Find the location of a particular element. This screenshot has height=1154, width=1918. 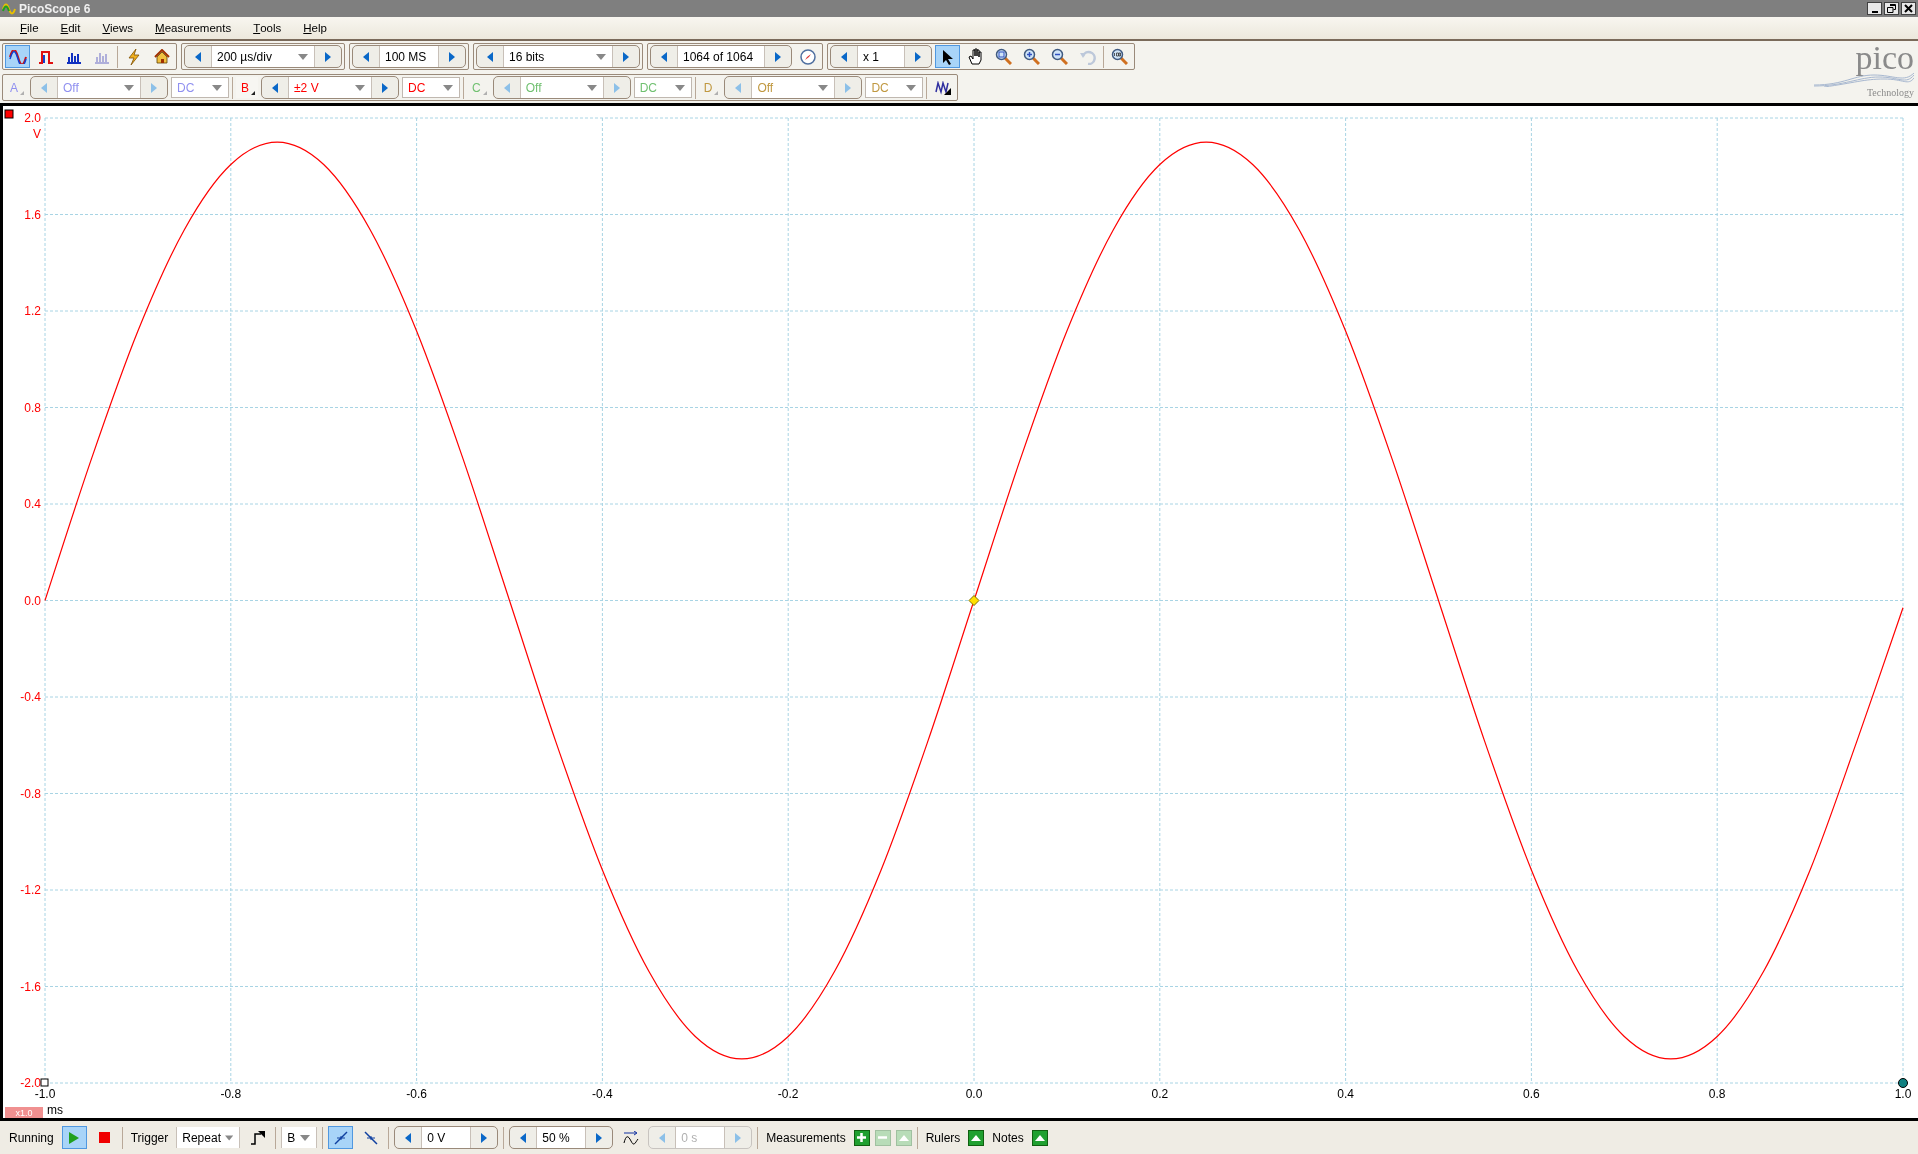

minimize-button is located at coordinates (1874, 8).